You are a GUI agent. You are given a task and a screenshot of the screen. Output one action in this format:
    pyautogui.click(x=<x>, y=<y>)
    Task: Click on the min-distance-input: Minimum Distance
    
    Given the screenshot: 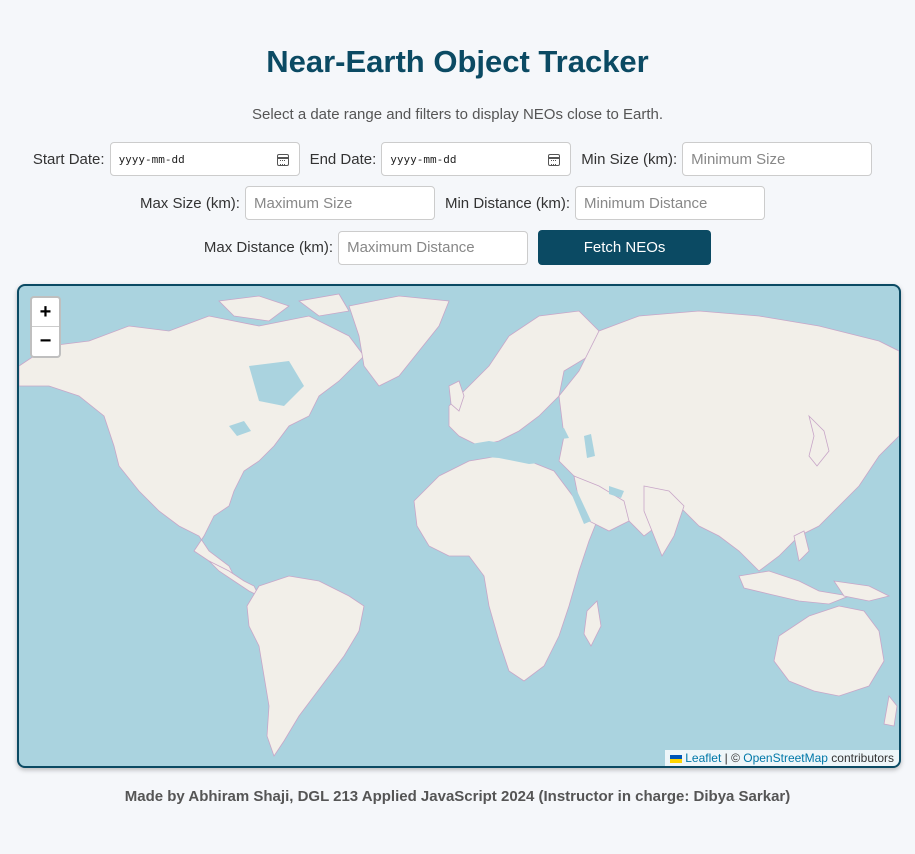 What is the action you would take?
    pyautogui.click(x=670, y=203)
    